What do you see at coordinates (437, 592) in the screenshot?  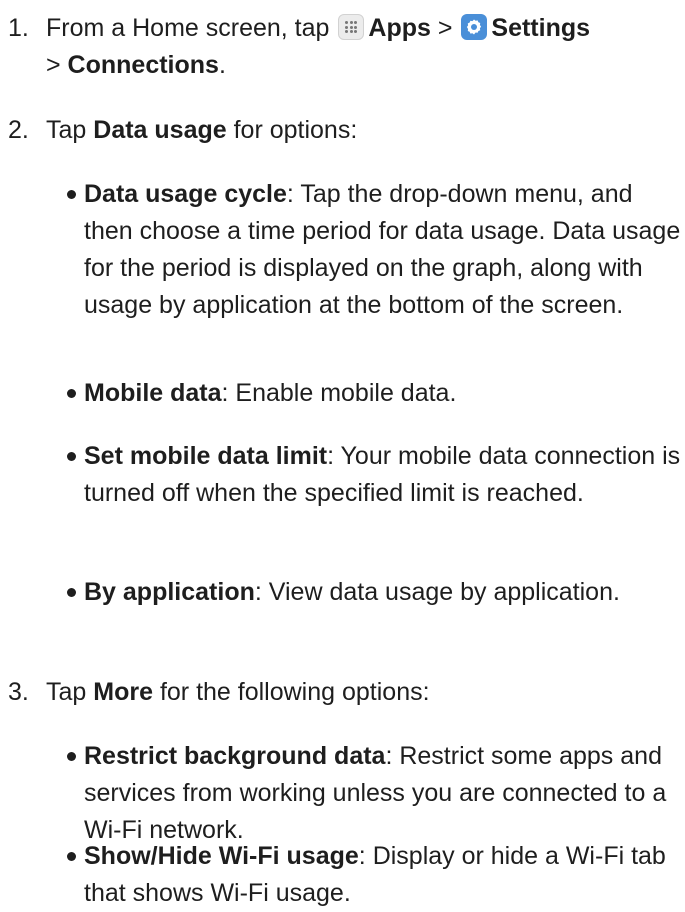 I see `bullet-desc: : View data usage by application.` at bounding box center [437, 592].